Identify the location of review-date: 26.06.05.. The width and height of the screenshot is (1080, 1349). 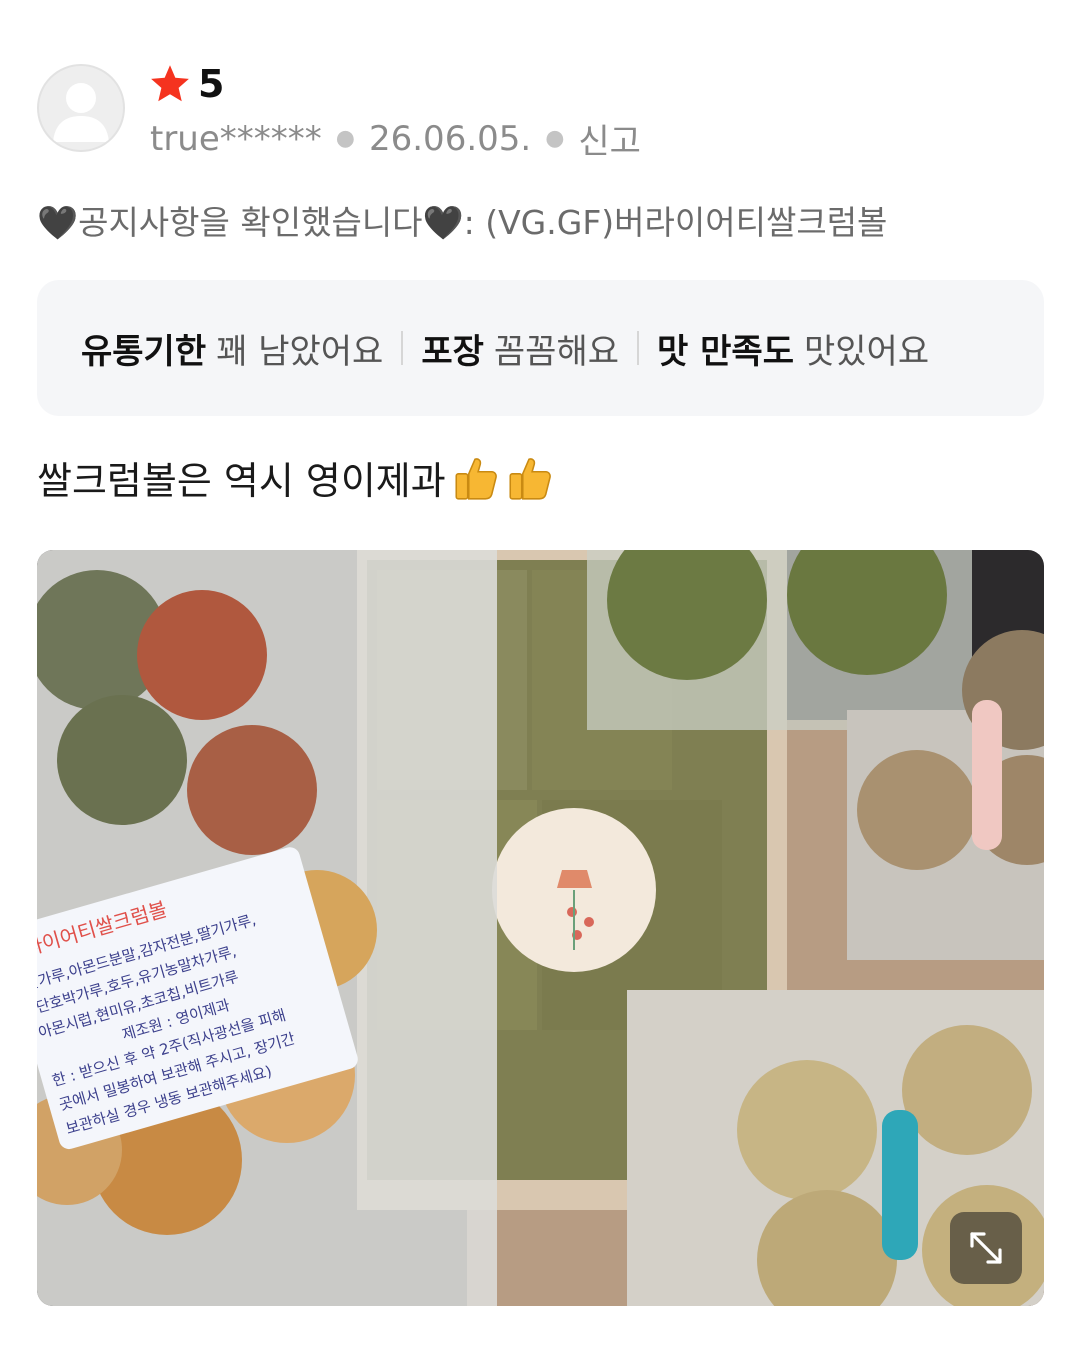
(450, 138).